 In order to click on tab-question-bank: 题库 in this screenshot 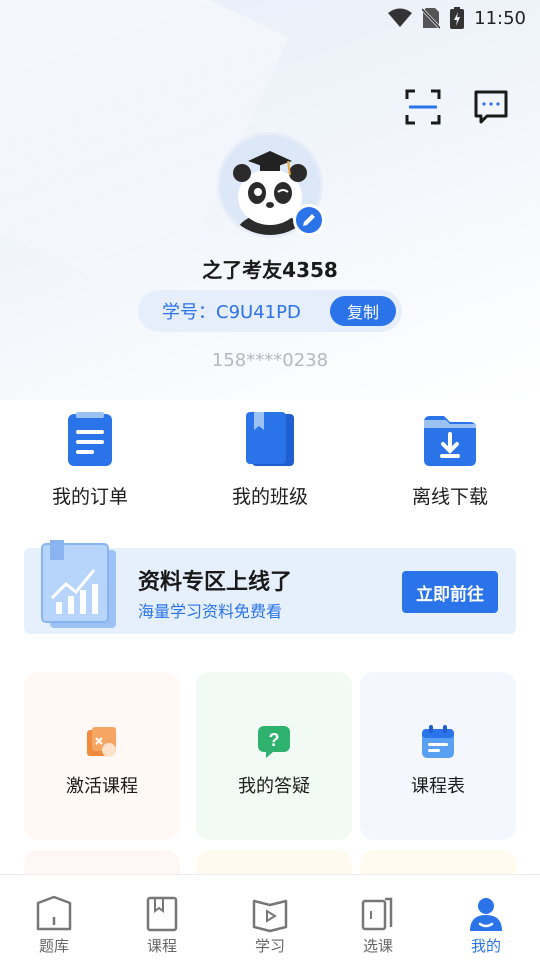, I will do `click(54, 917)`.